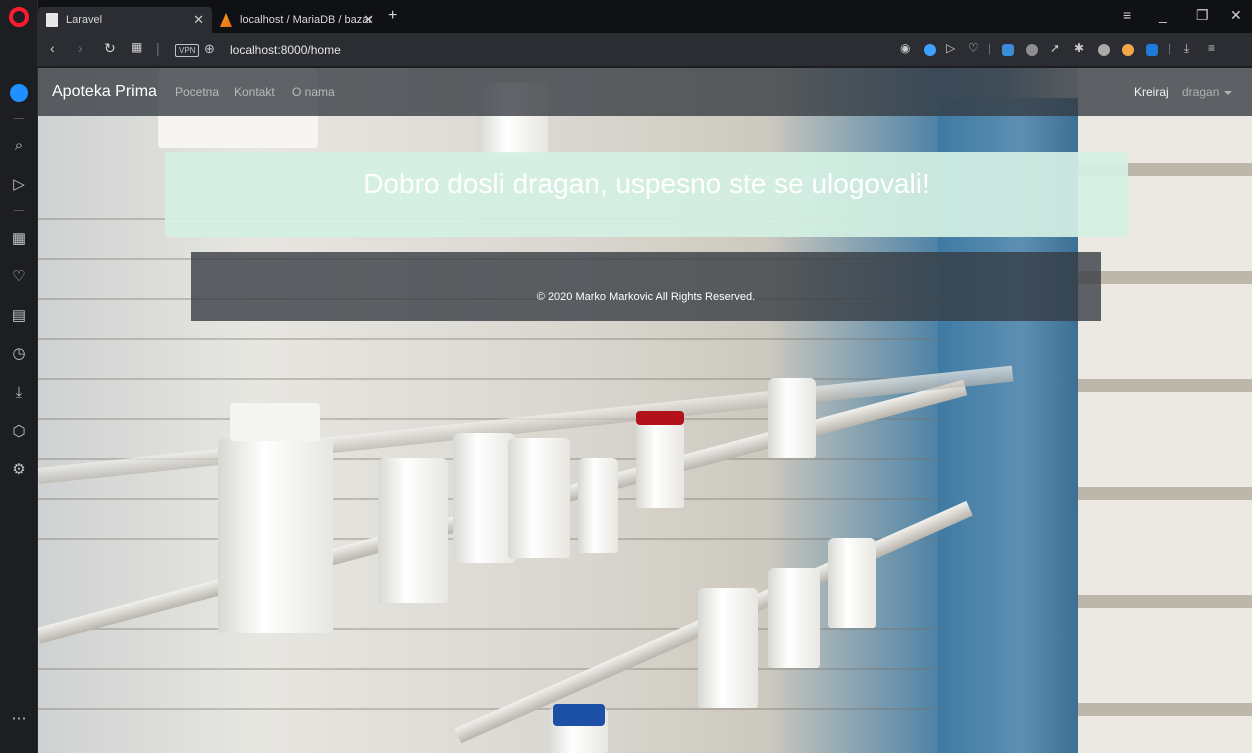  What do you see at coordinates (110, 48) in the screenshot?
I see `reload-icon: ↻` at bounding box center [110, 48].